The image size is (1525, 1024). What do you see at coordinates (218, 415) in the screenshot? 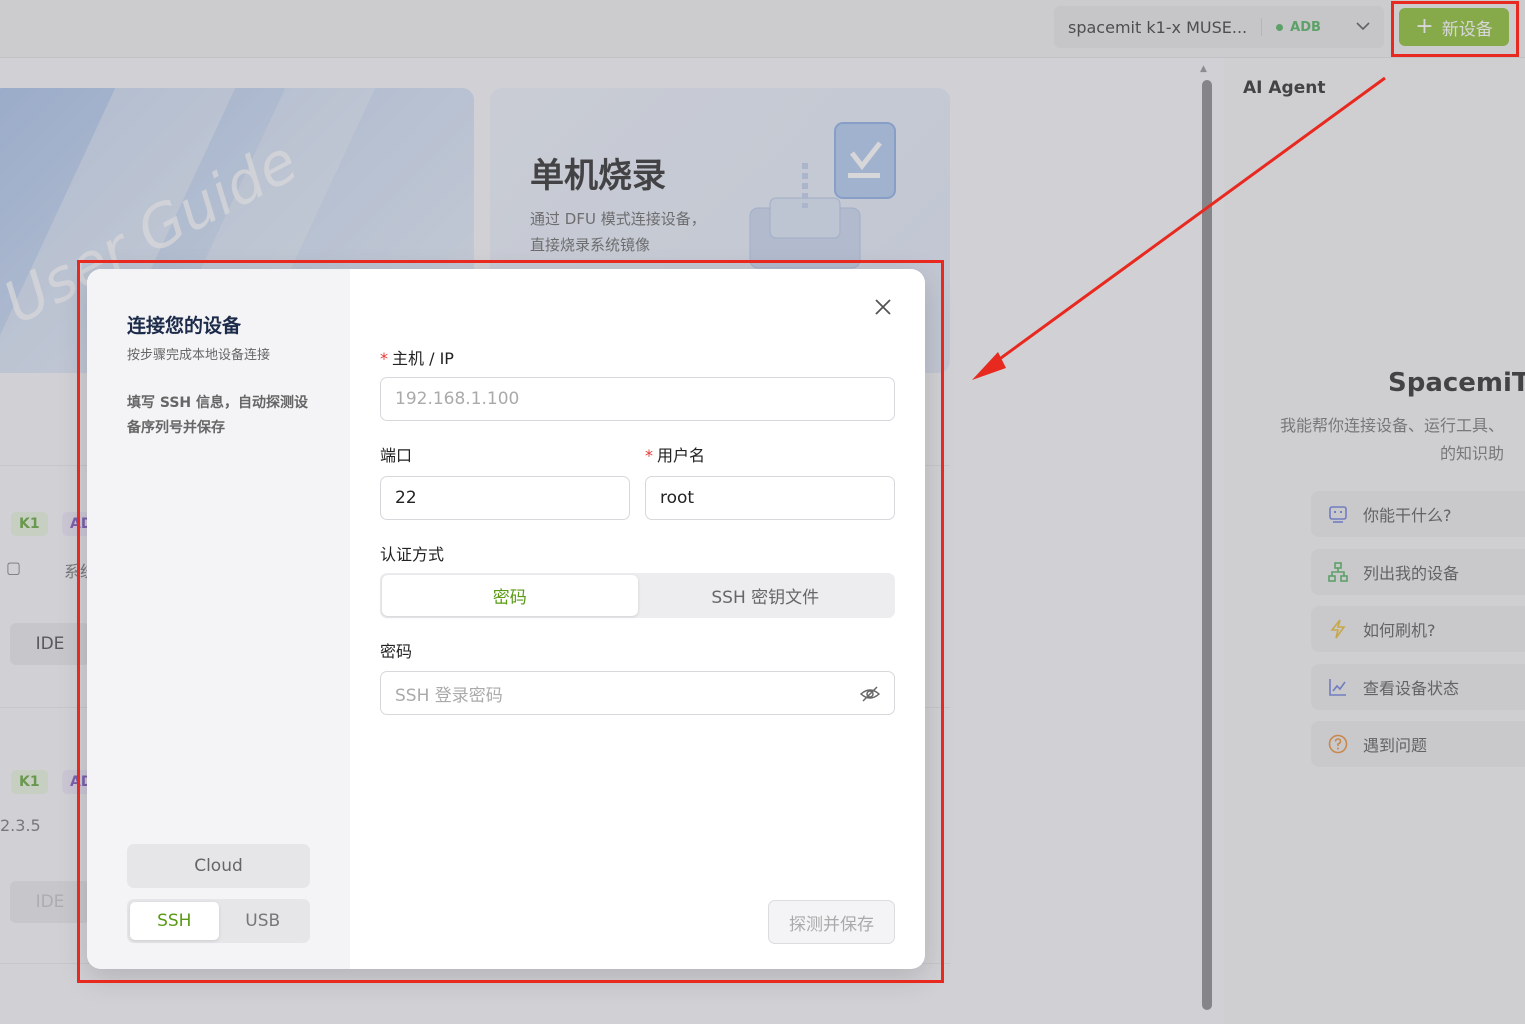
I see `dialog-hint: 填写 SSH 信息，自动探测设备序列号并保存` at bounding box center [218, 415].